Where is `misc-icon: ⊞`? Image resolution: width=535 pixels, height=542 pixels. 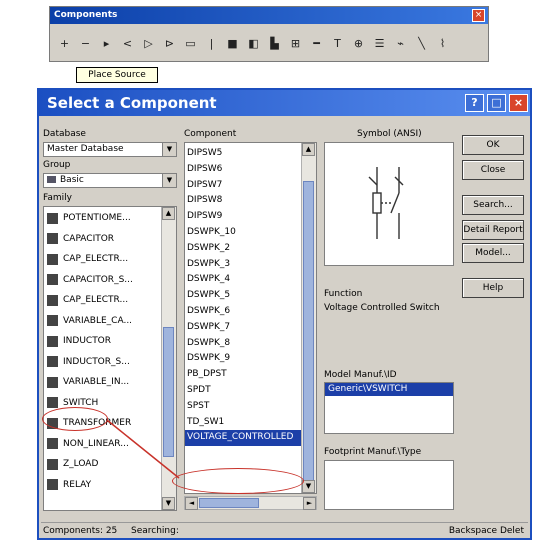
misc-icon: ⊞ is located at coordinates (295, 43).